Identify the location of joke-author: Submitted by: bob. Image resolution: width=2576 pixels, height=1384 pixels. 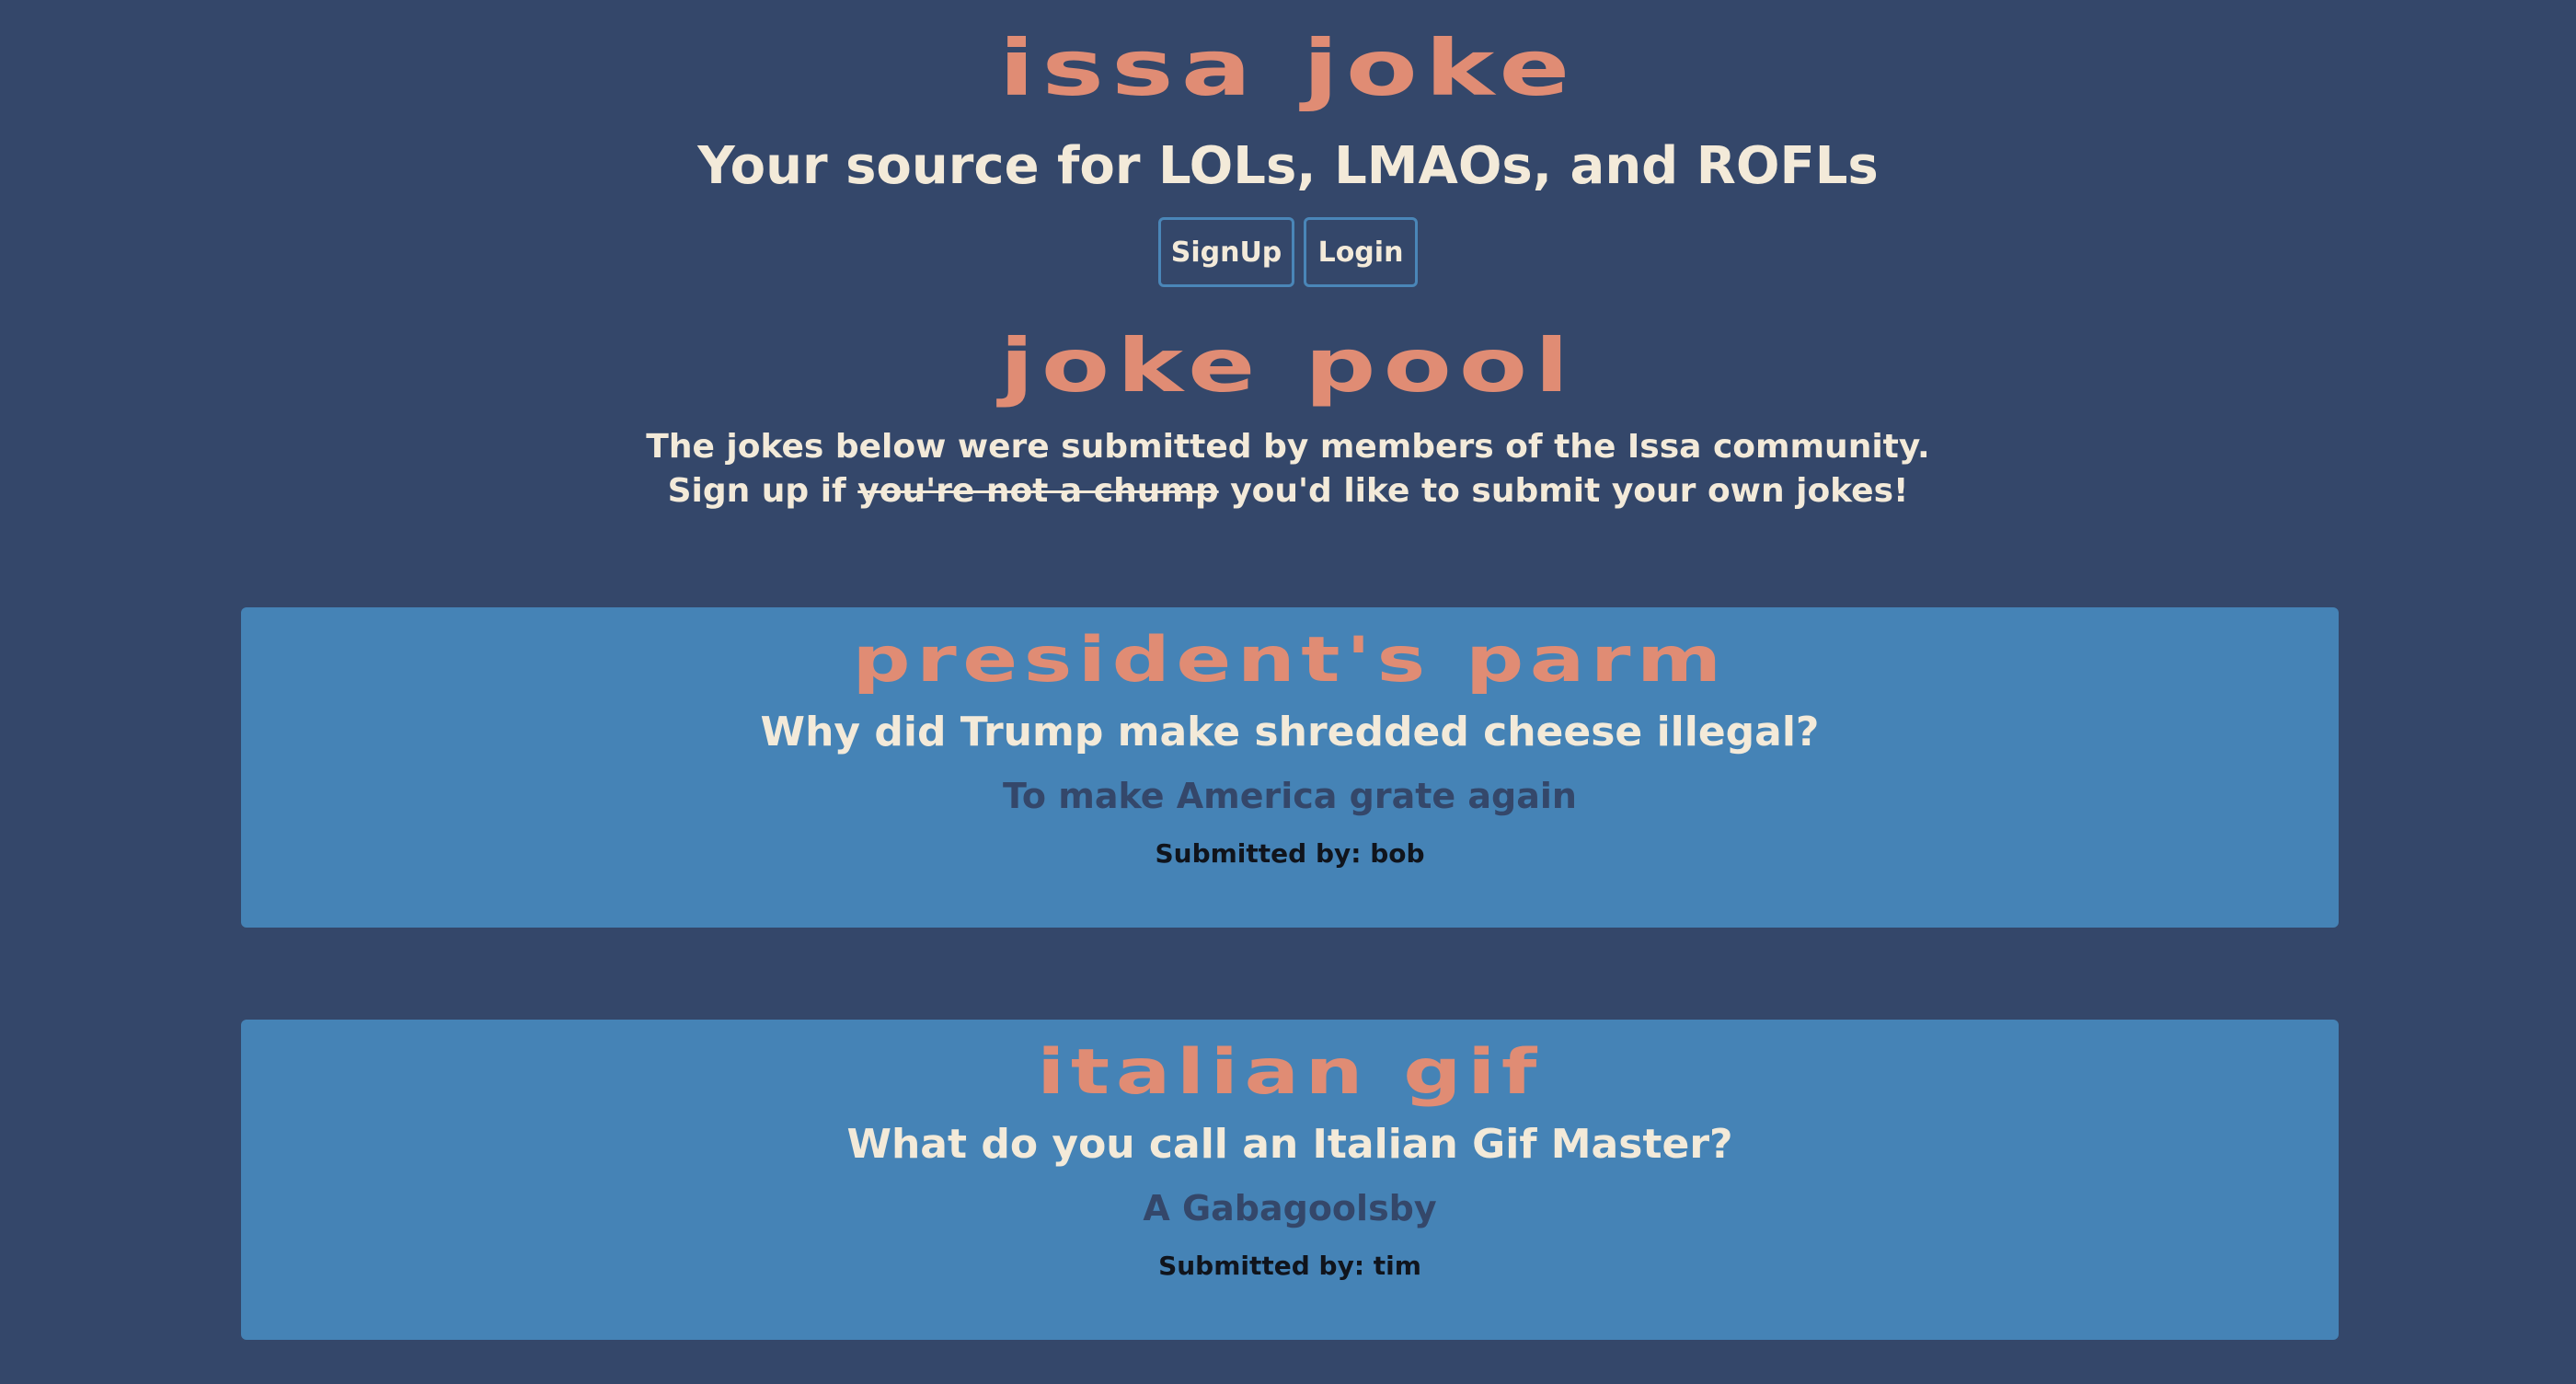
(1290, 853).